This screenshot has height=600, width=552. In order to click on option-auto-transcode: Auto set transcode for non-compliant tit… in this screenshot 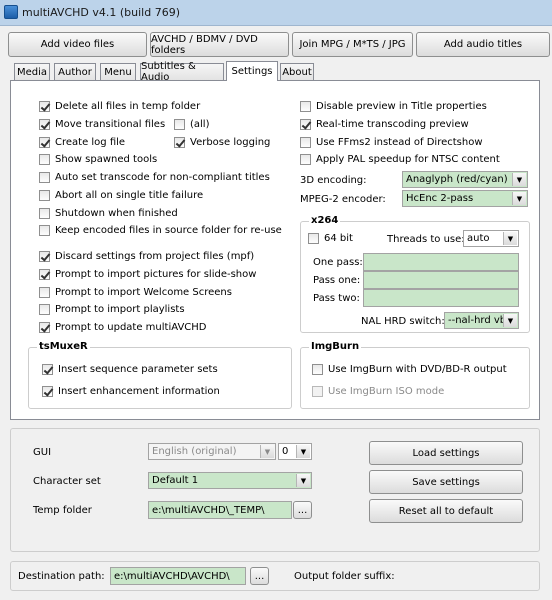, I will do `click(154, 177)`.